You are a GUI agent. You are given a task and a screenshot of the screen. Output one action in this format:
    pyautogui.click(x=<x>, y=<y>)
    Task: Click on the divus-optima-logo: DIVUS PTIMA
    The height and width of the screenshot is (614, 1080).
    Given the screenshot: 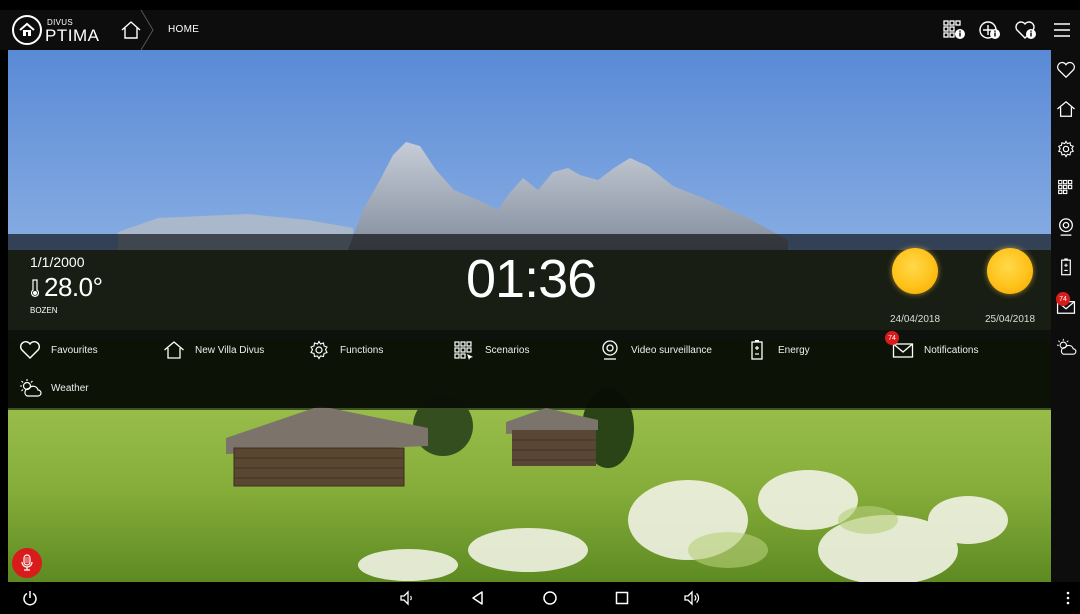 What is the action you would take?
    pyautogui.click(x=63, y=30)
    